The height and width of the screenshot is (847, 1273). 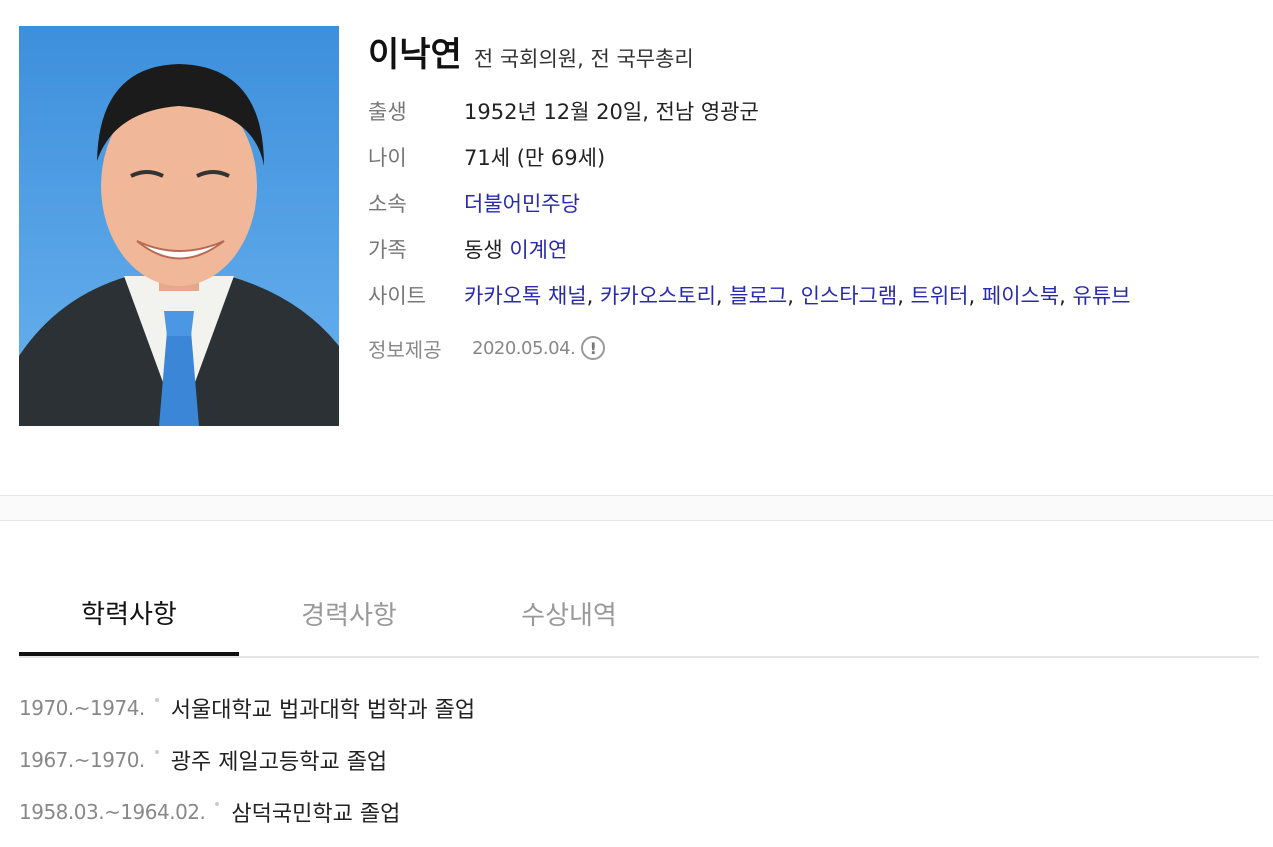 I want to click on education-period: 1967.~1970., so click(x=82, y=760).